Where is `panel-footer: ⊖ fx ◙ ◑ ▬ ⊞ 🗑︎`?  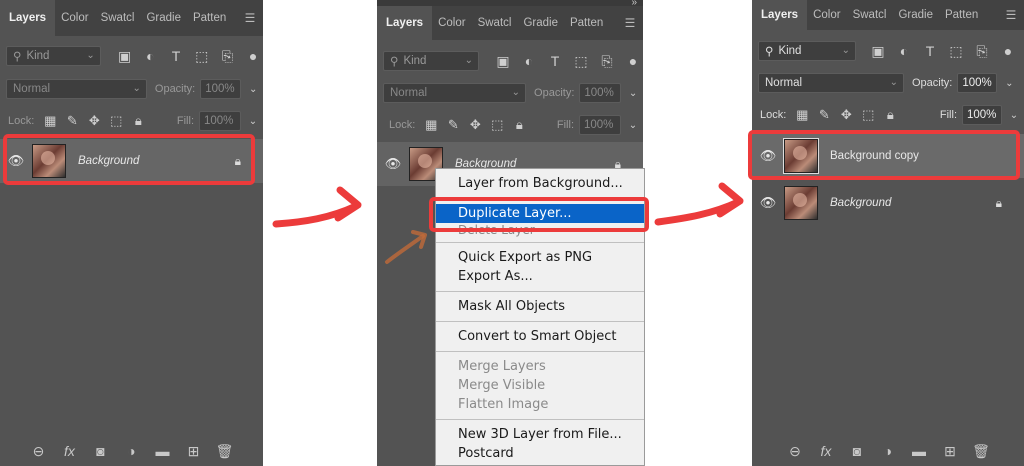
panel-footer: ⊖ fx ◙ ◑ ▬ ⊞ 🗑︎ is located at coordinates (131, 451).